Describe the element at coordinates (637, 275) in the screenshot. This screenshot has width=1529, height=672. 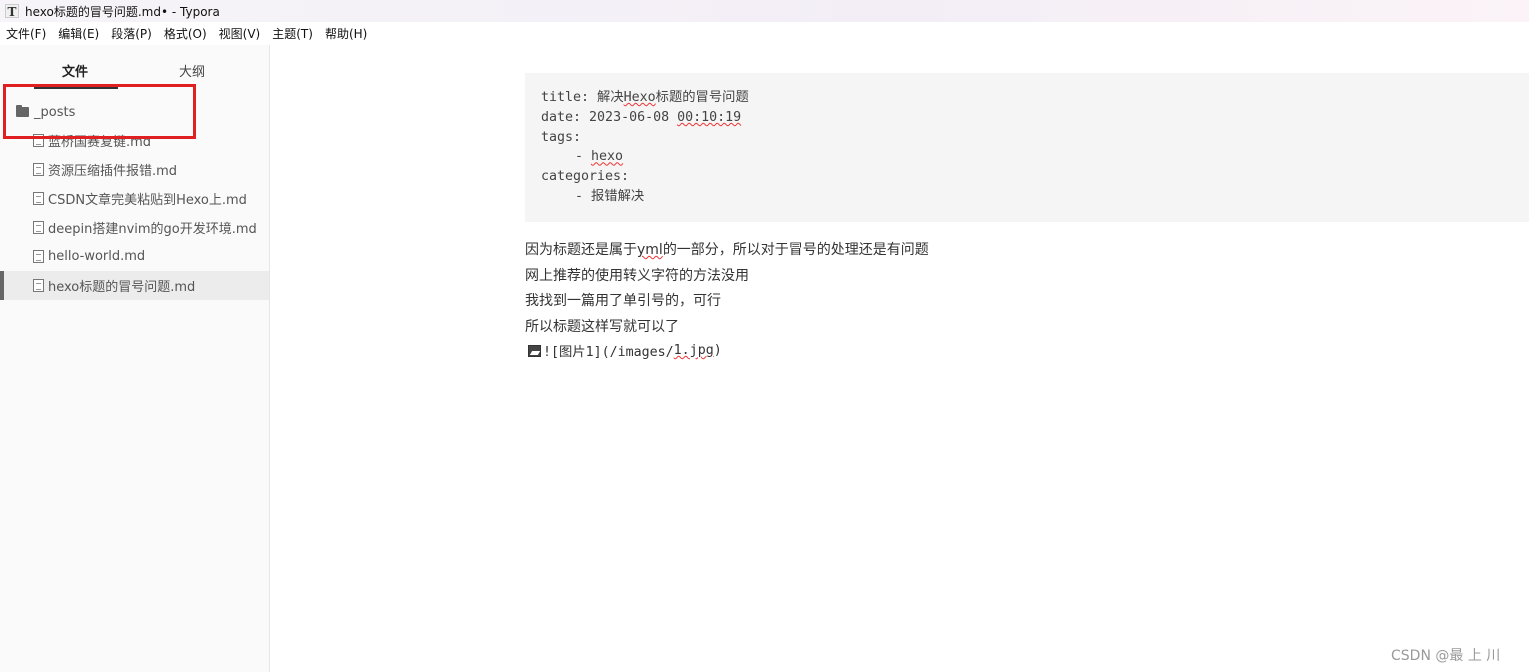
I see `paragraph-2: 网上推荐的使用转义字符的方法没用` at that location.